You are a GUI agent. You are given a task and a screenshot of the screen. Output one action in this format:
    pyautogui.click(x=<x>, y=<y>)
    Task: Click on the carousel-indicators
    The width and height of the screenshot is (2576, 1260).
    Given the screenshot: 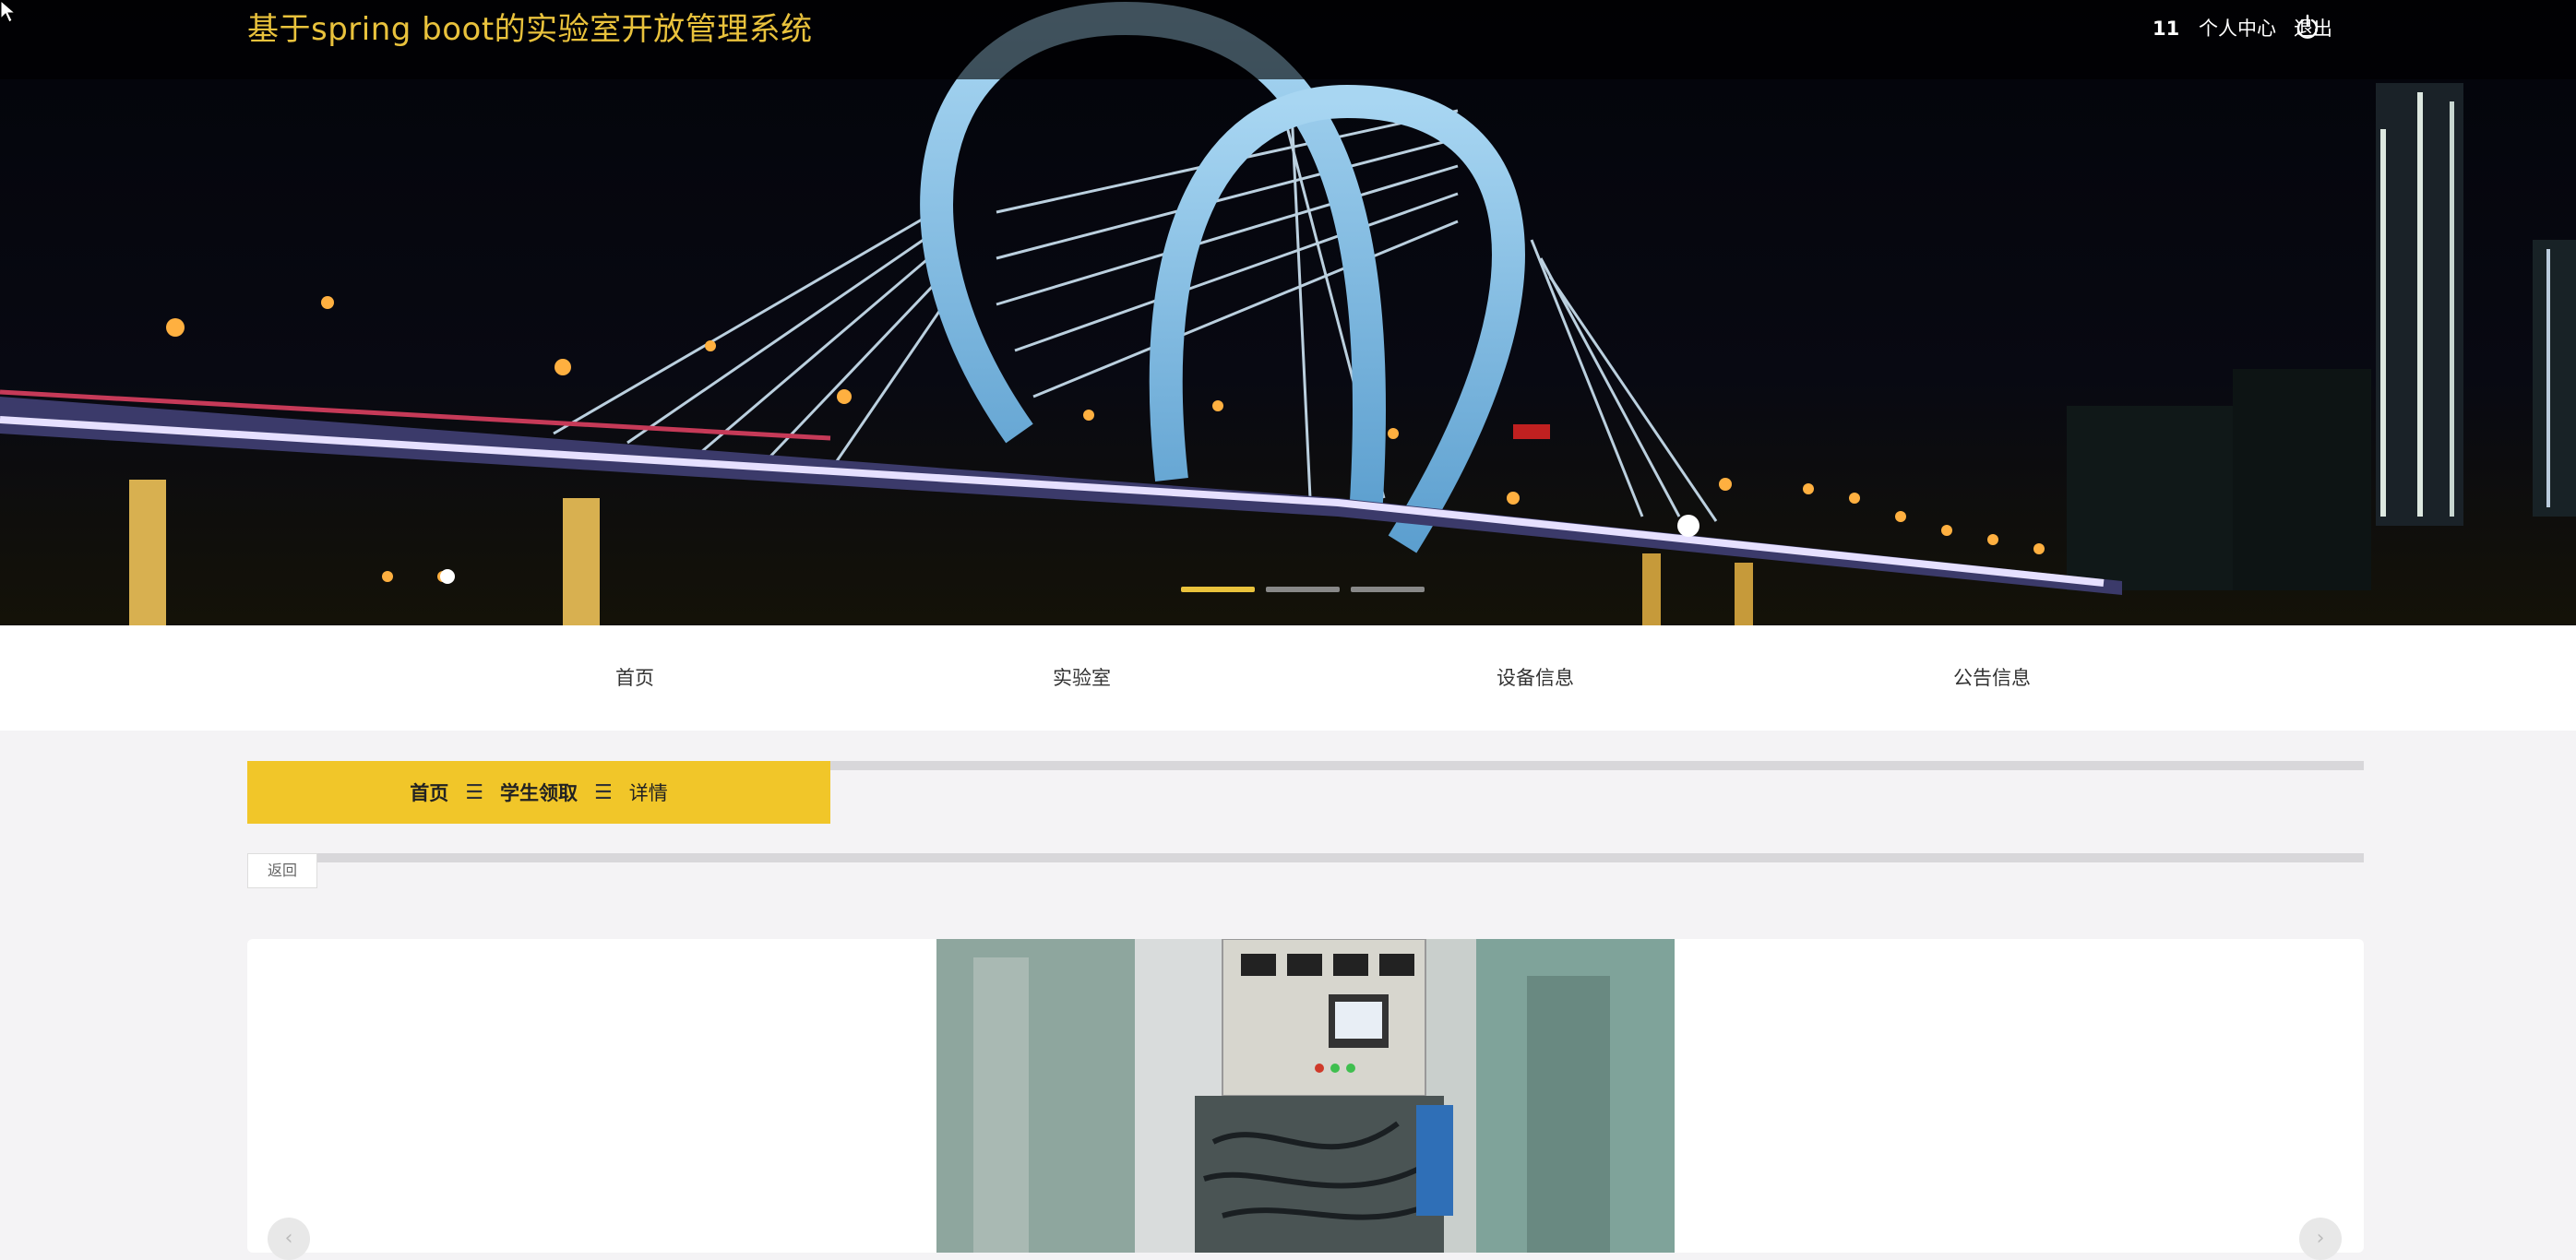 What is the action you would take?
    pyautogui.click(x=1303, y=589)
    